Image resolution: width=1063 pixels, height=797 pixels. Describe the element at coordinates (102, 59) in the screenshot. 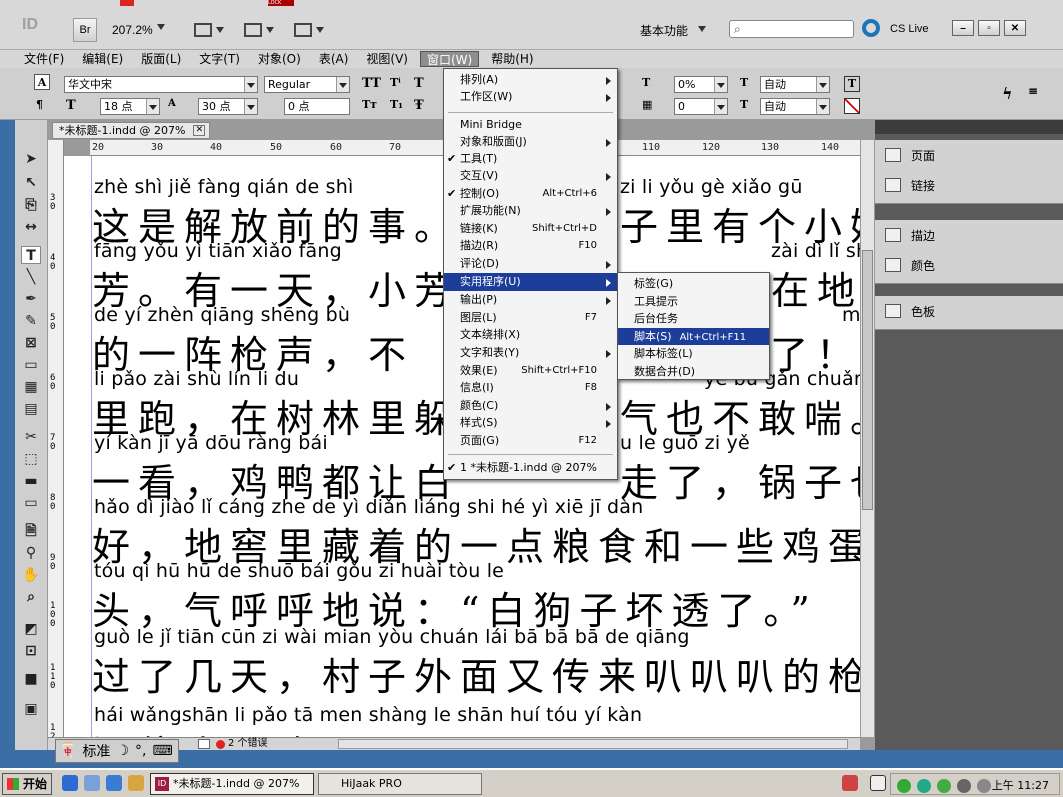

I see `menu-edit: 编辑(E)` at that location.